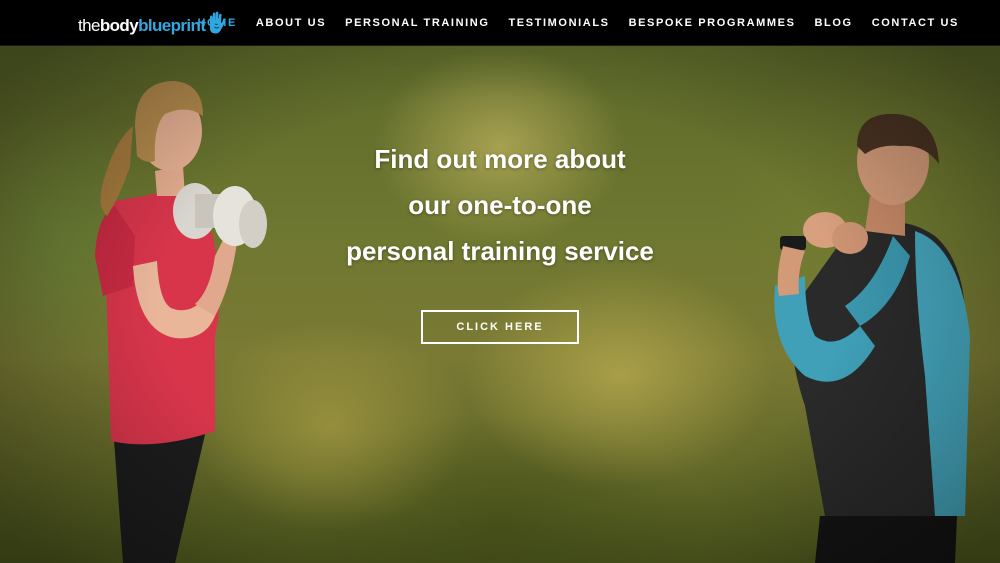 The height and width of the screenshot is (563, 1000). Describe the element at coordinates (89, 25) in the screenshot. I see `logo-text-the: the` at that location.